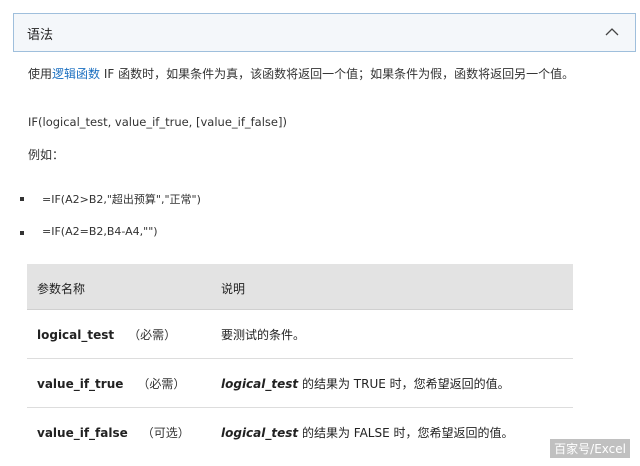 The width and height of the screenshot is (640, 466). What do you see at coordinates (76, 74) in the screenshot?
I see `logic-functions-link: 逻辑函数` at bounding box center [76, 74].